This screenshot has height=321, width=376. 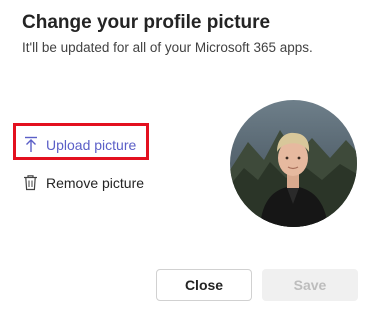 What do you see at coordinates (146, 22) in the screenshot?
I see `dialog-title: Change your profile picture` at bounding box center [146, 22].